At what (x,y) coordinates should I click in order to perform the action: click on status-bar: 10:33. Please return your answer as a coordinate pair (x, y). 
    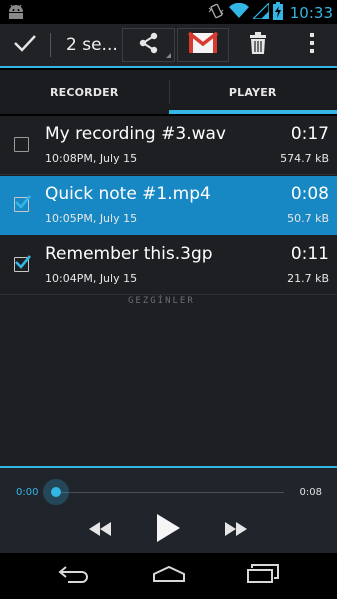
    Looking at the image, I should click on (168, 12).